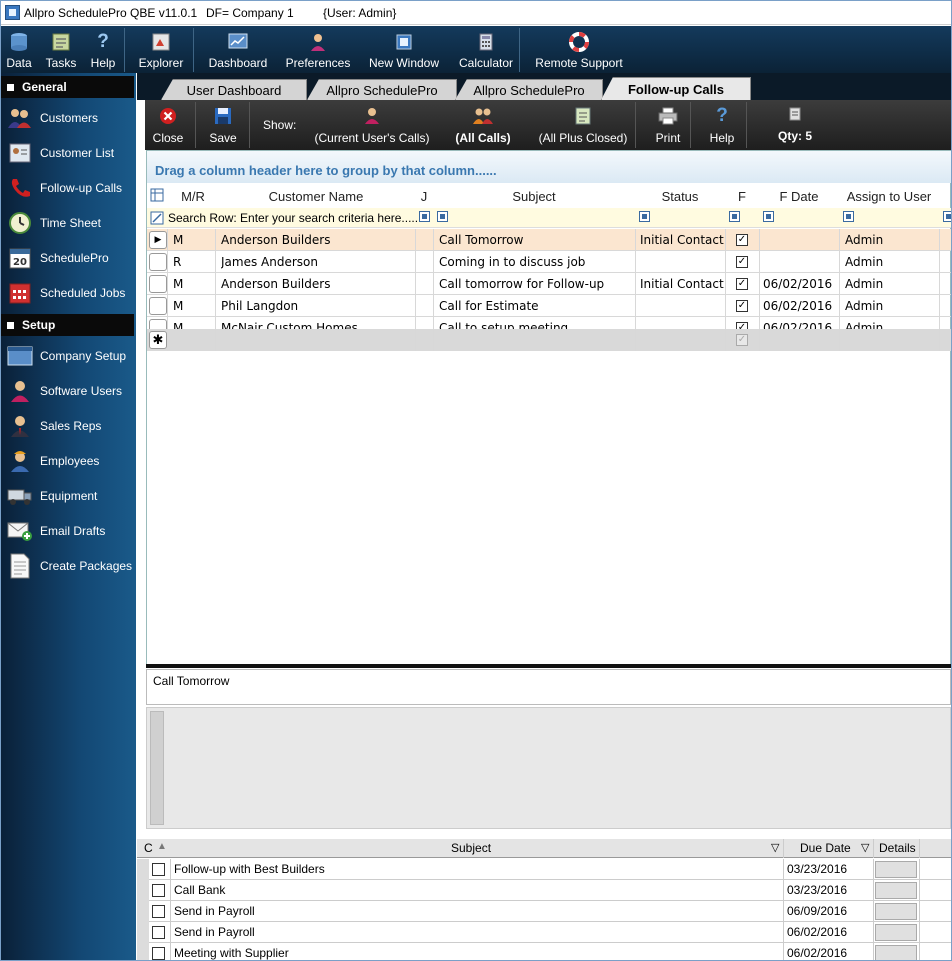  What do you see at coordinates (549, 340) in the screenshot?
I see `new-row: ✱ ✓` at bounding box center [549, 340].